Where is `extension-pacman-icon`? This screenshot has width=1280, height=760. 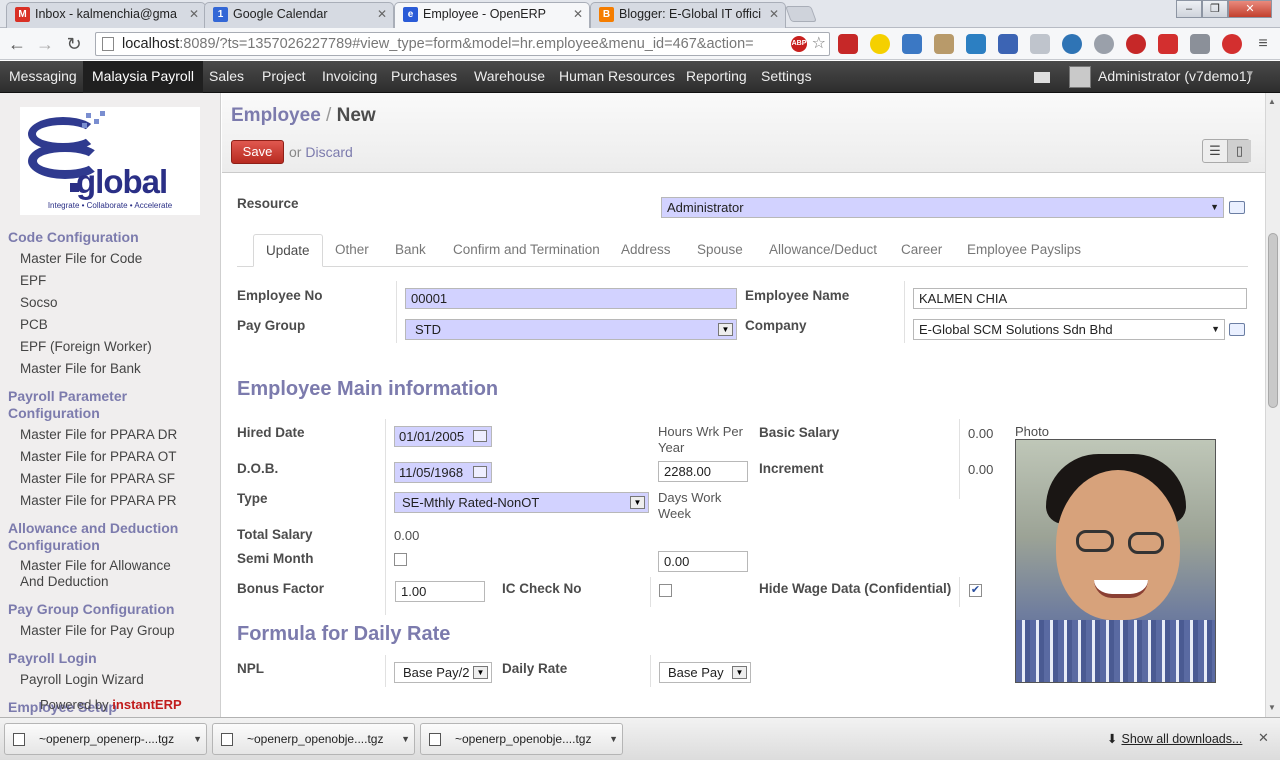 extension-pacman-icon is located at coordinates (880, 44).